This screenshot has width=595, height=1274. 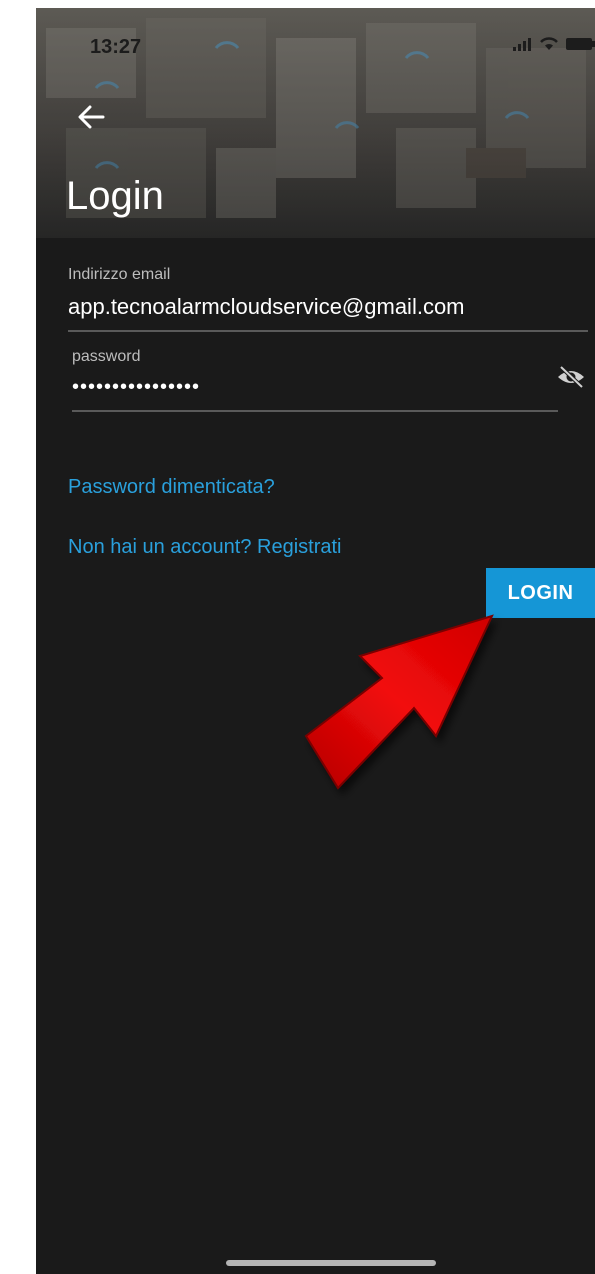 What do you see at coordinates (328, 331) in the screenshot?
I see `email-underline` at bounding box center [328, 331].